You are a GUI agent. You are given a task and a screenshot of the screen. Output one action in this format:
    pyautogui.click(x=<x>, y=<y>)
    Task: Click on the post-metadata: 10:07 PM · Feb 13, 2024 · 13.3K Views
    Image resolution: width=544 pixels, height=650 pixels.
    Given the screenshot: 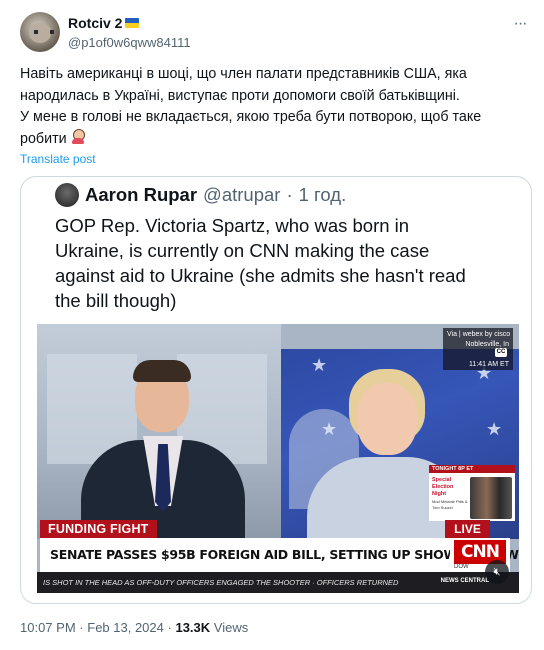 What is the action you would take?
    pyautogui.click(x=134, y=627)
    